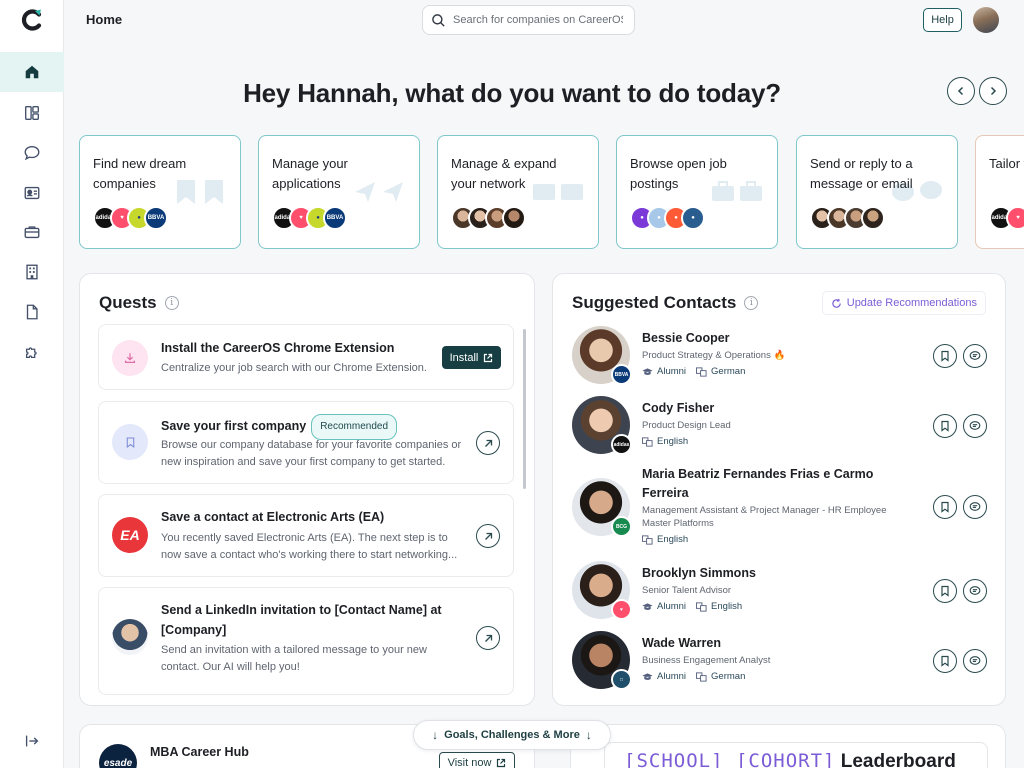 The image size is (1024, 768). I want to click on visit-now-button: Visit now, so click(477, 760).